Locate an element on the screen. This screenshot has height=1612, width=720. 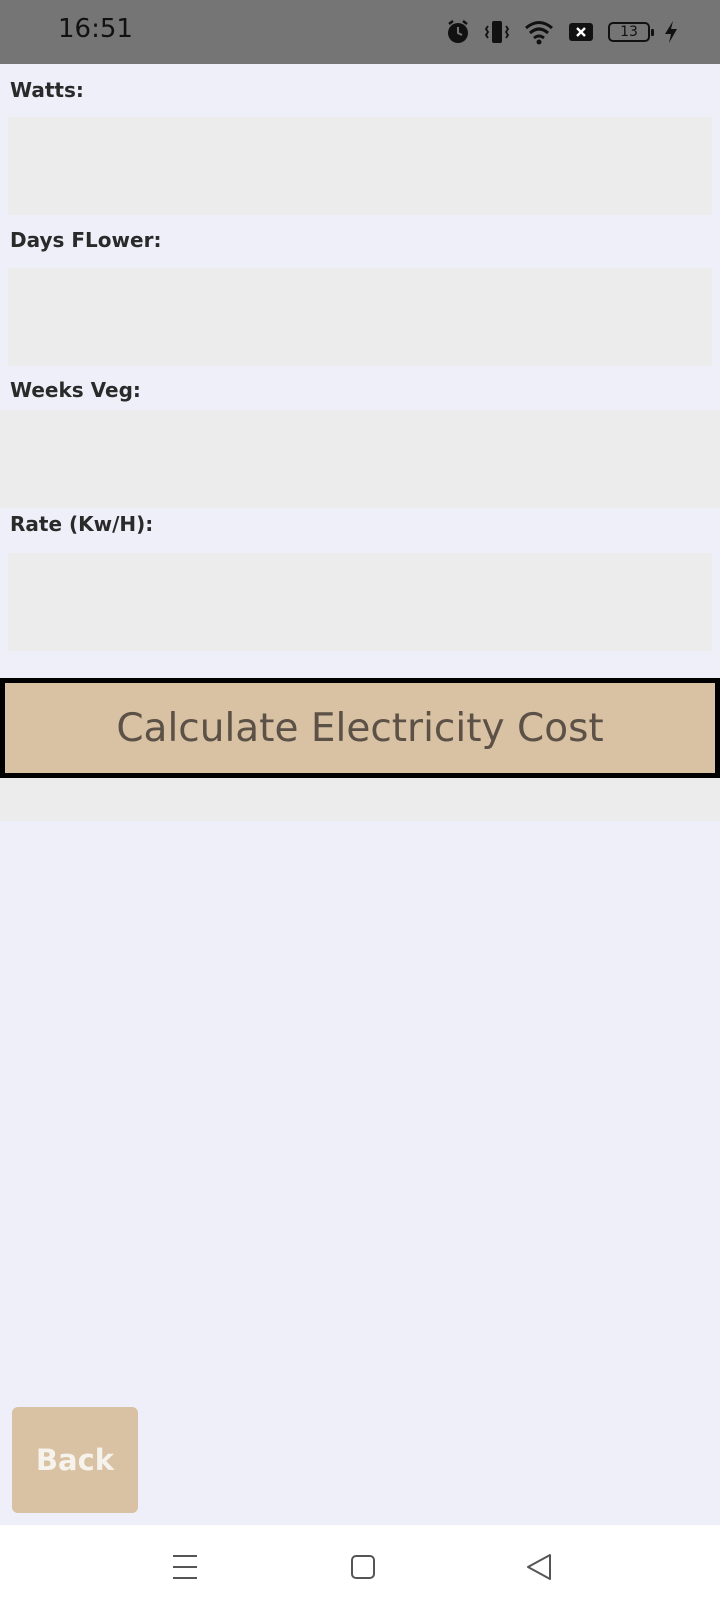
watts-label: Watts: is located at coordinates (47, 90).